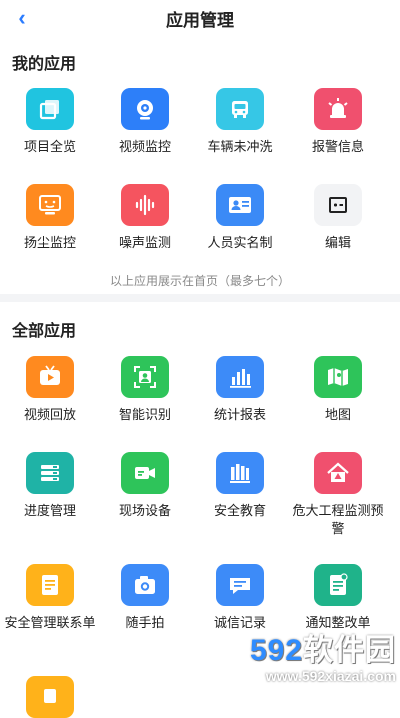 Image resolution: width=400 pixels, height=718 pixels. I want to click on app-label: 视频回放, so click(49, 414).